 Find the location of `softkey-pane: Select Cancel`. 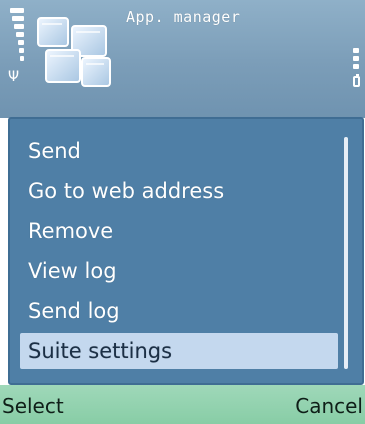

softkey-pane: Select Cancel is located at coordinates (182, 404).